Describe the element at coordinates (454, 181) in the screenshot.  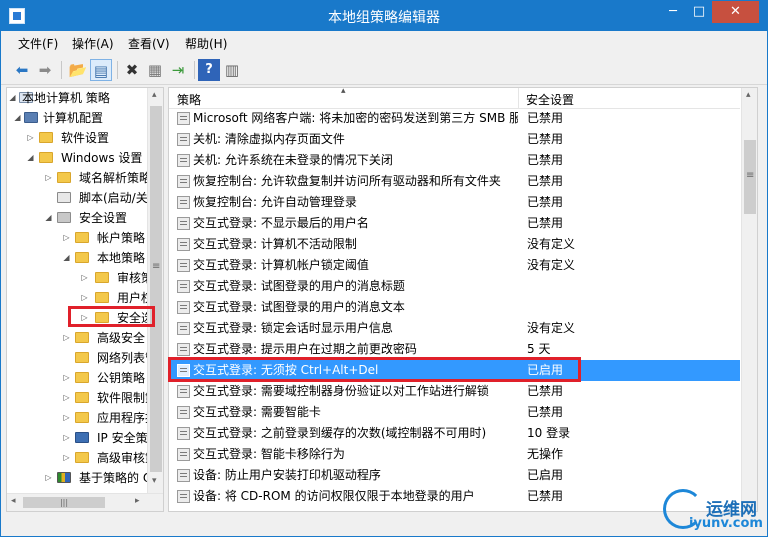
I see `table-row: 恢复控制台: 允许软盘复制并访问所有驱动器和所有文件夹 已禁用` at that location.